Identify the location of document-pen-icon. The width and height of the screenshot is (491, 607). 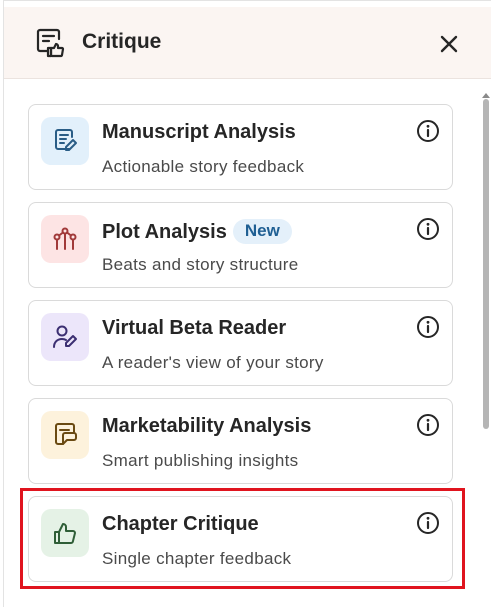
(65, 141).